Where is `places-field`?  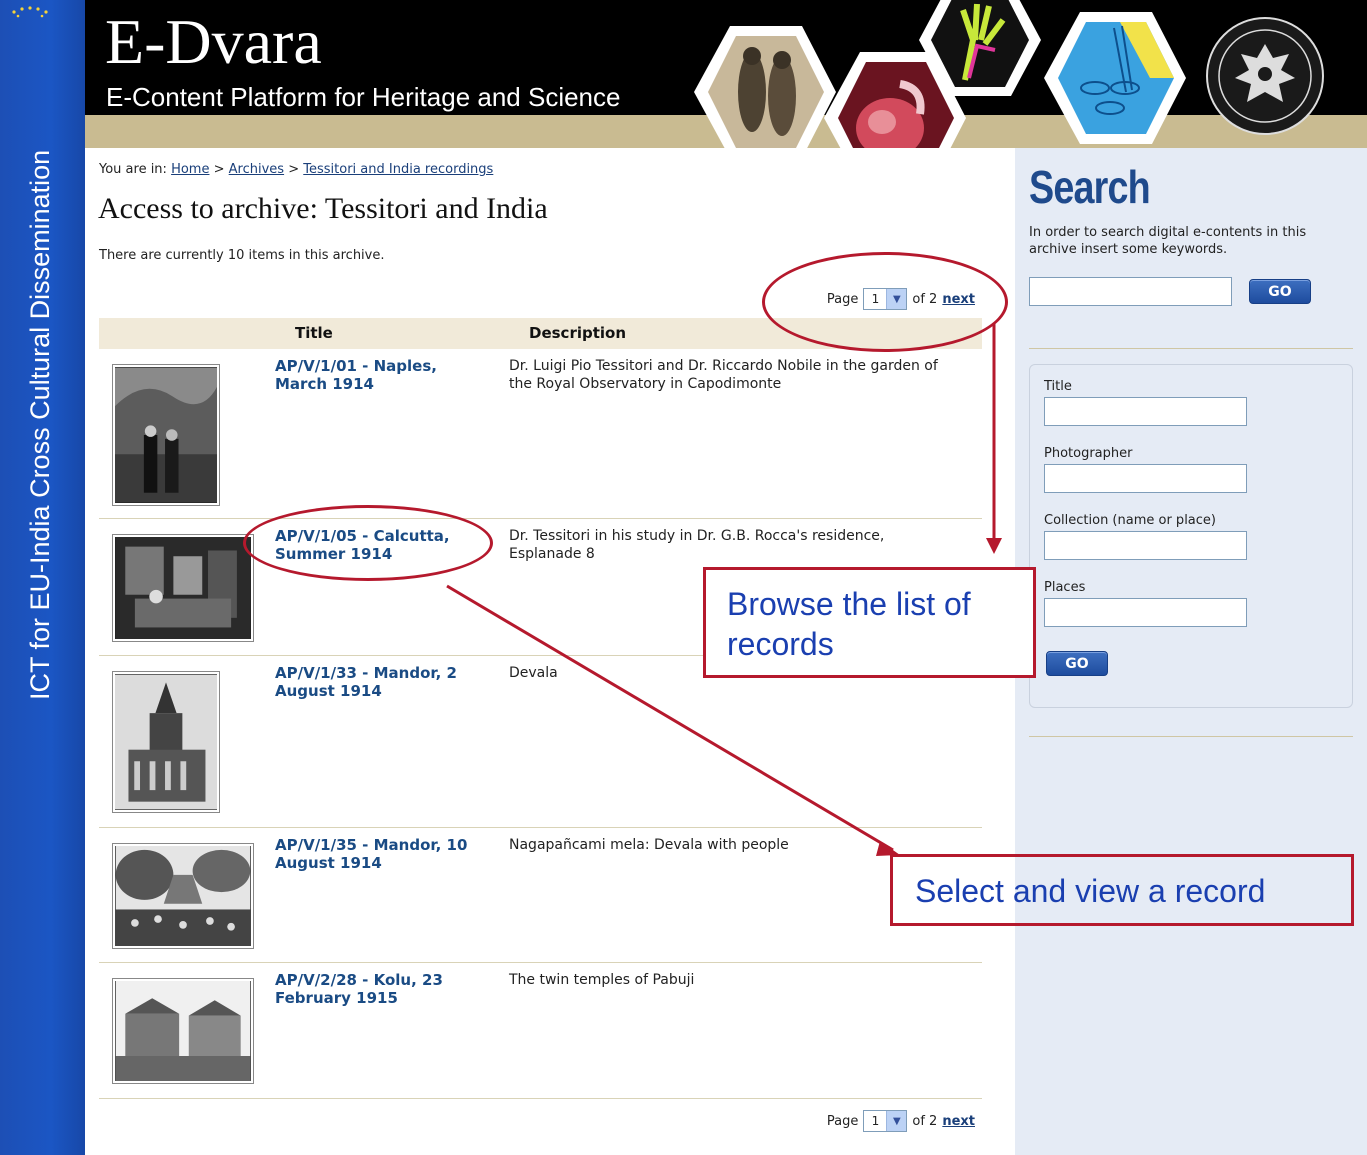 places-field is located at coordinates (1145, 612).